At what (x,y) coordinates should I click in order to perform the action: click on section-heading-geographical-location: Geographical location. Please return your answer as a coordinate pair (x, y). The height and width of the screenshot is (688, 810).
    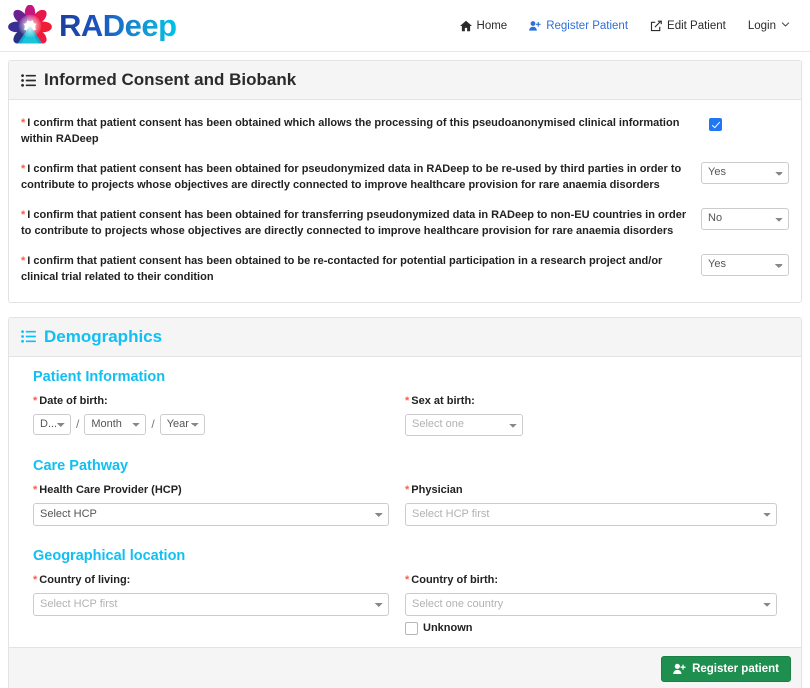
    Looking at the image, I should click on (109, 555).